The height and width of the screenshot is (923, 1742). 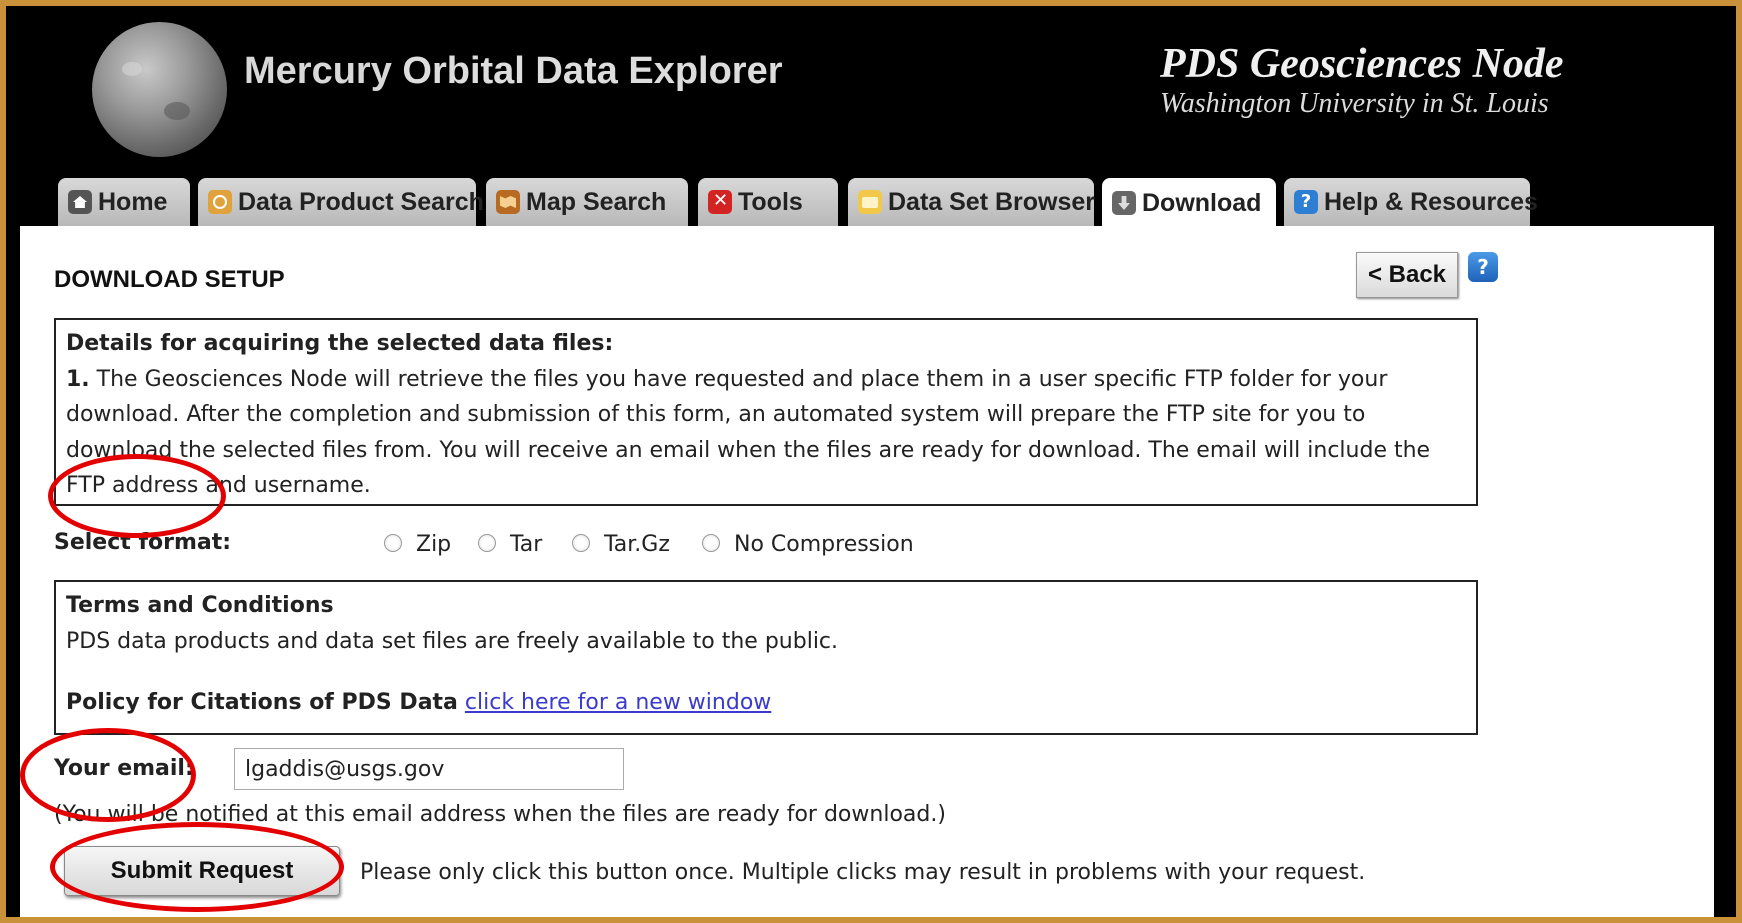 What do you see at coordinates (596, 201) in the screenshot?
I see `tab-label: Map Search` at bounding box center [596, 201].